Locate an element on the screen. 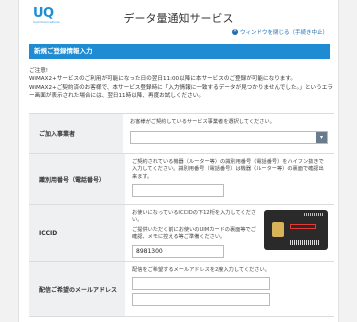  iccid-highlight-box is located at coordinates (303, 226).